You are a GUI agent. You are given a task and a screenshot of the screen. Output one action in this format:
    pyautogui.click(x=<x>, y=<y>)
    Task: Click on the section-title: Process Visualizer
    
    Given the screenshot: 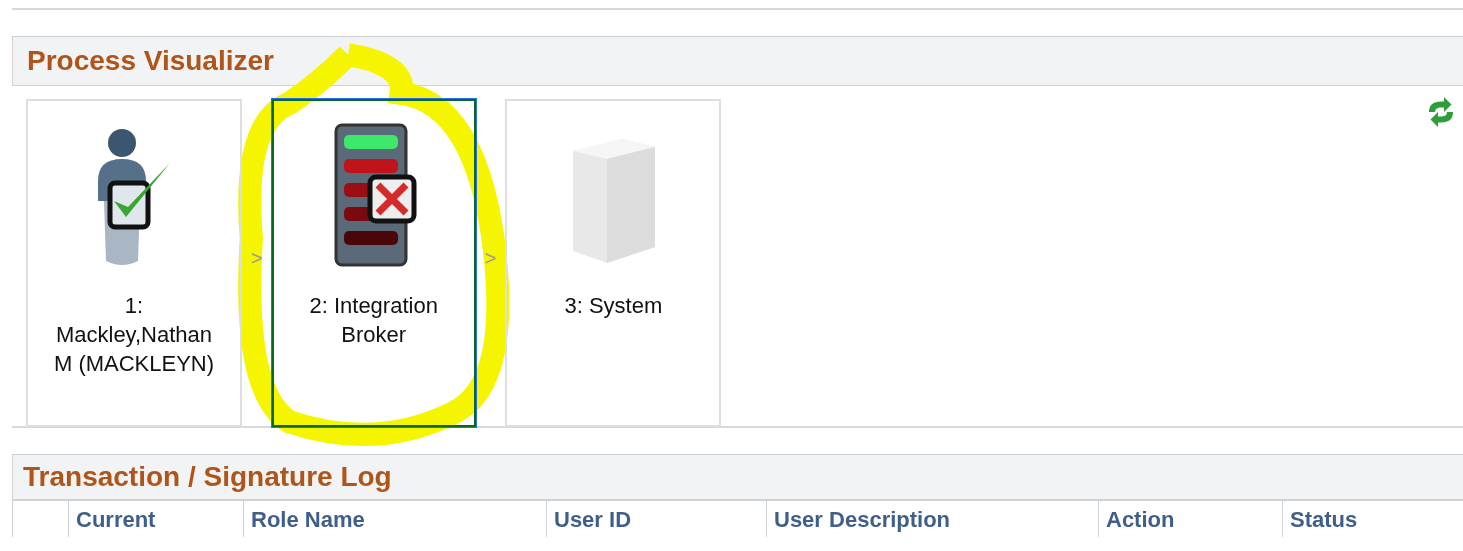 What is the action you would take?
    pyautogui.click(x=150, y=61)
    